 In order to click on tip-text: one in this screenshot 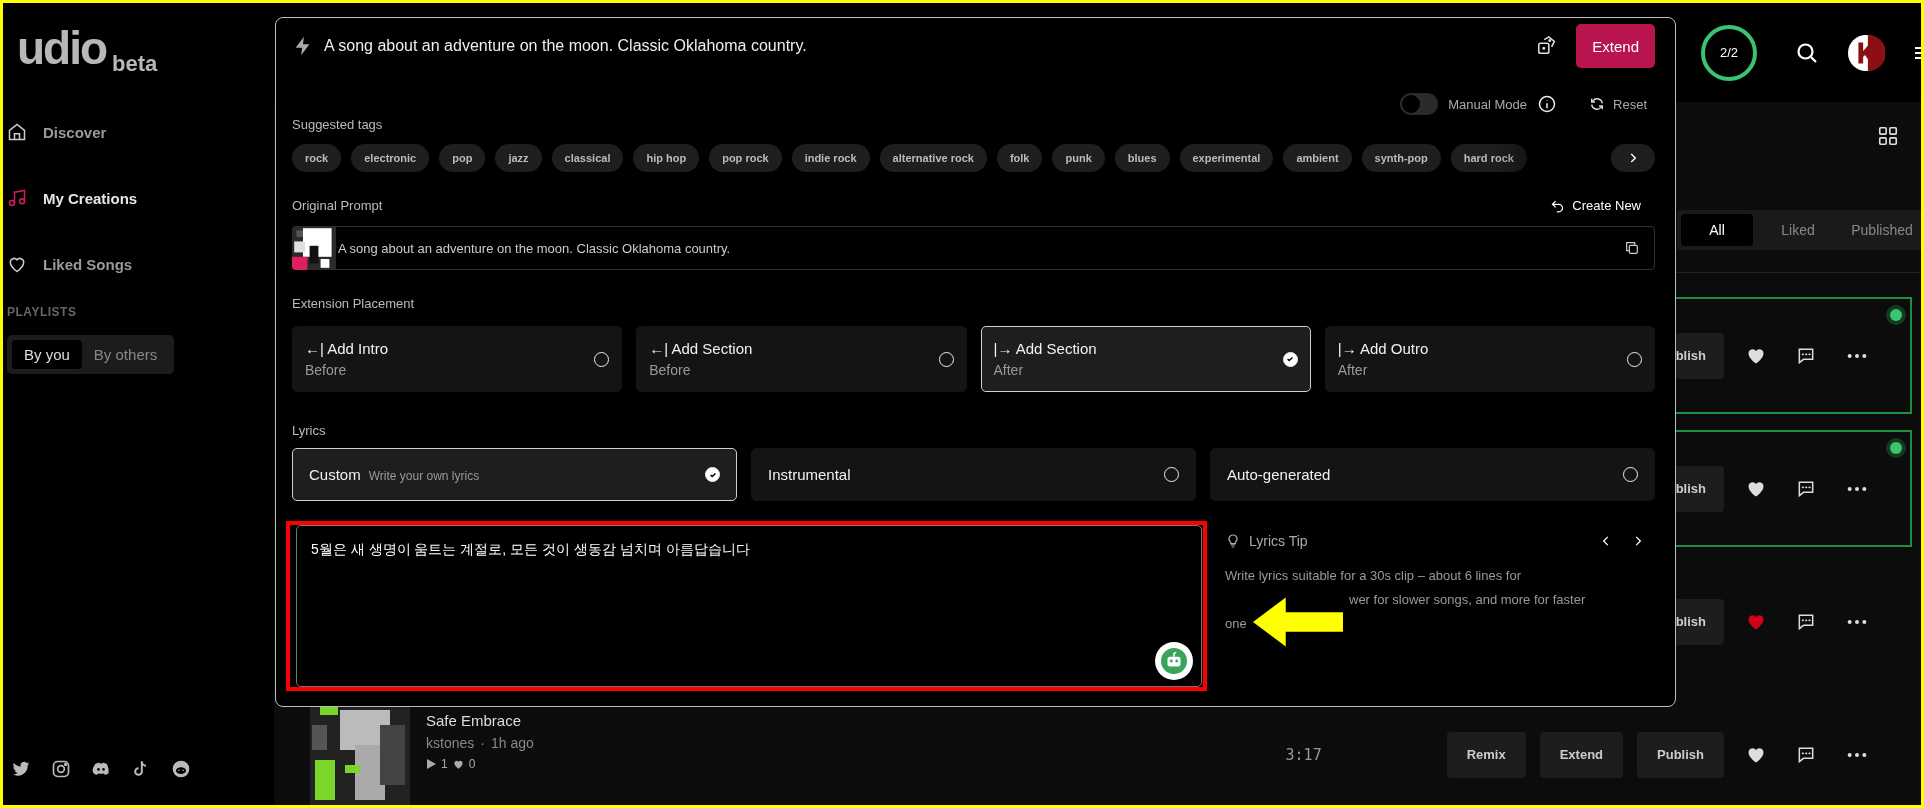, I will do `click(1236, 624)`.